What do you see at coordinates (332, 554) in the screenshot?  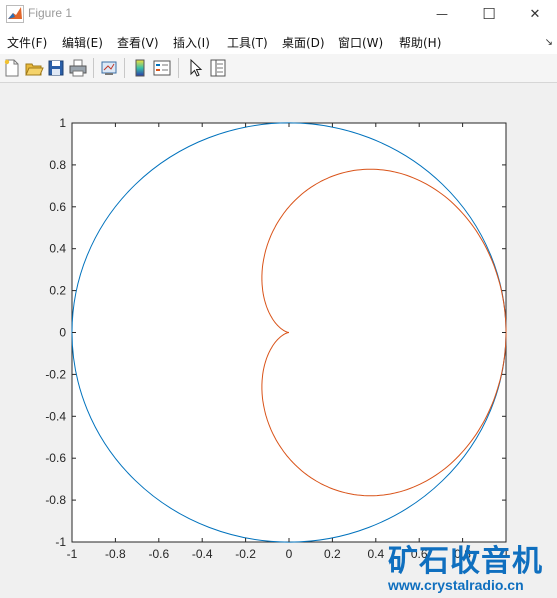 I see `x-tick-label: 0.2` at bounding box center [332, 554].